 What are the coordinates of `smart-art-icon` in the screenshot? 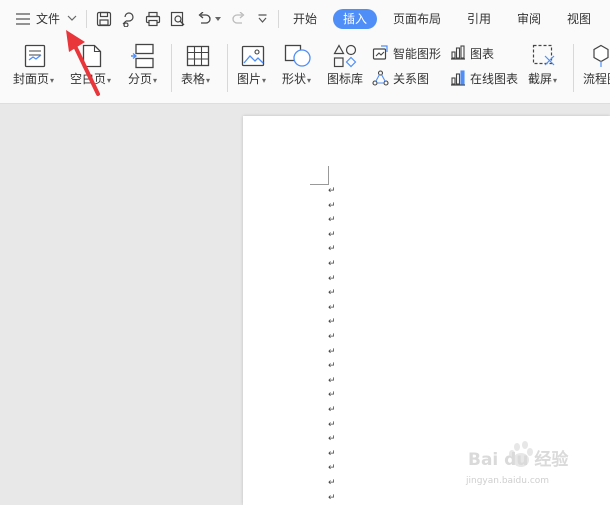 It's located at (380, 53).